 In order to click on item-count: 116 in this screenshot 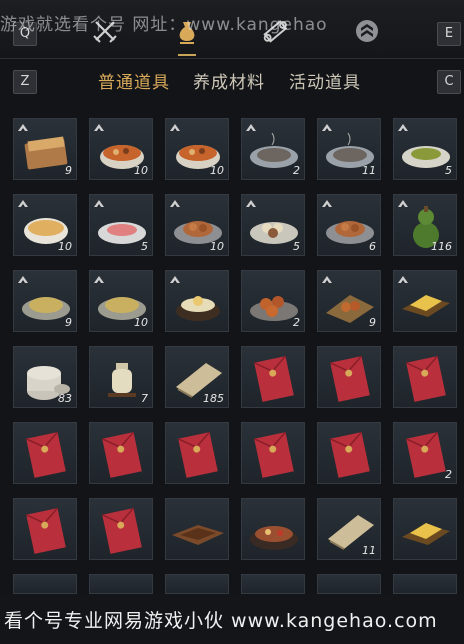, I will do `click(441, 246)`.